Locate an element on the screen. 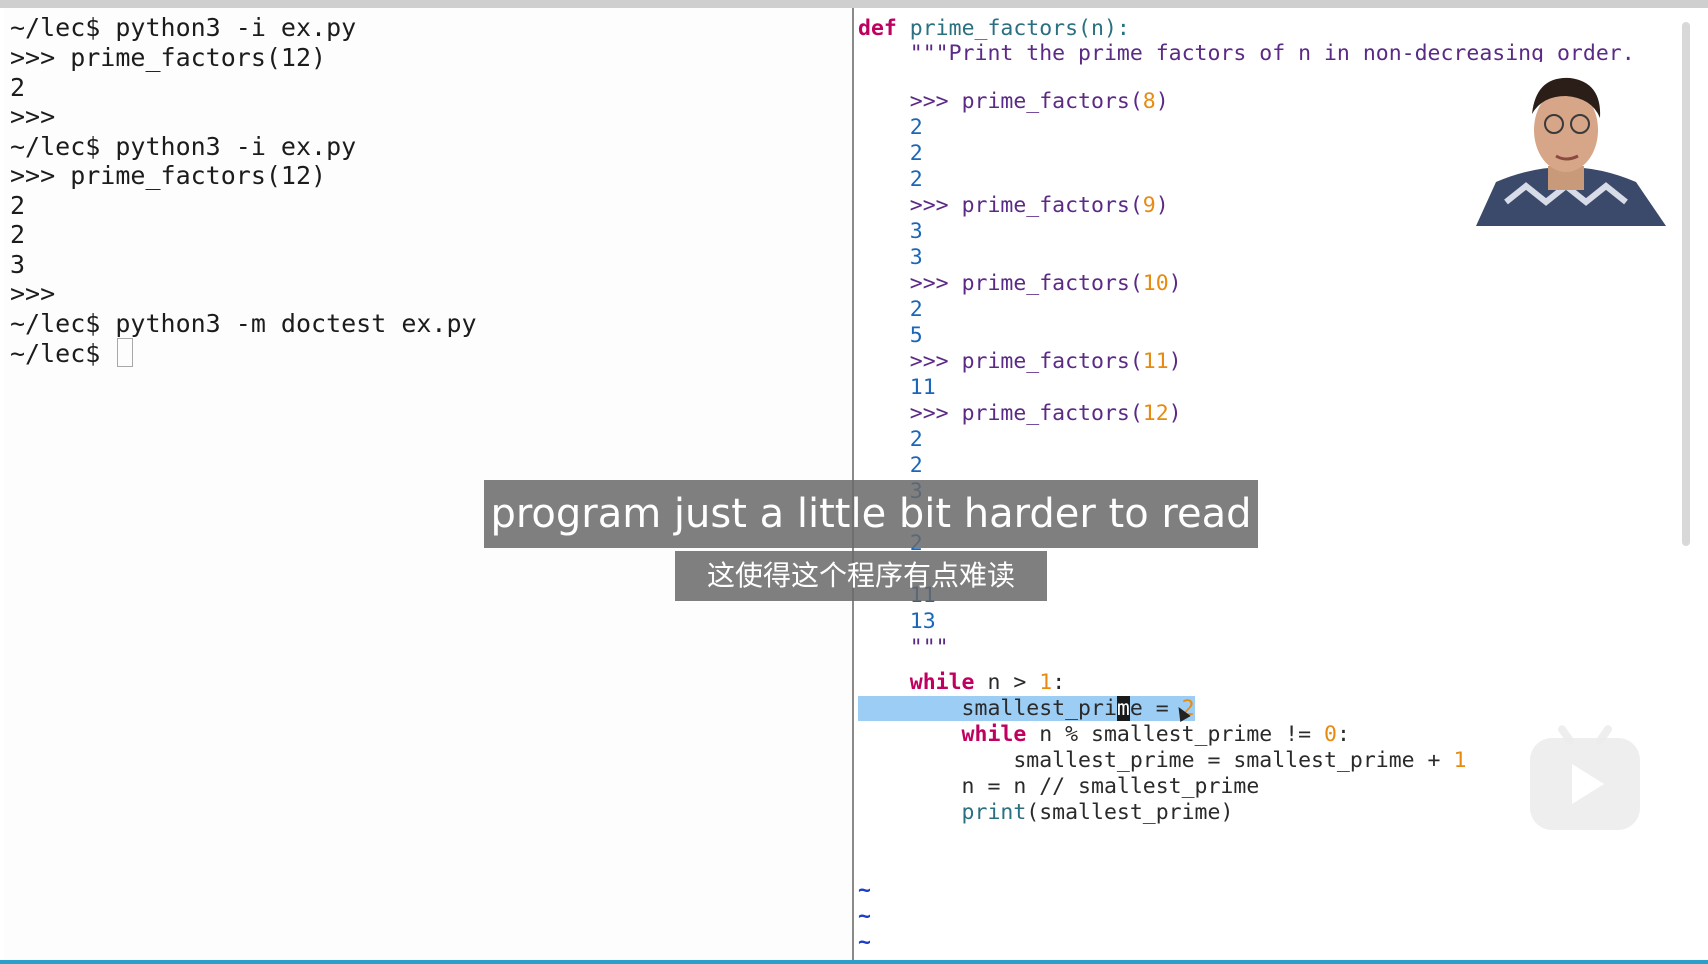  code-line-def: def prime_factors(n): is located at coordinates (994, 29).